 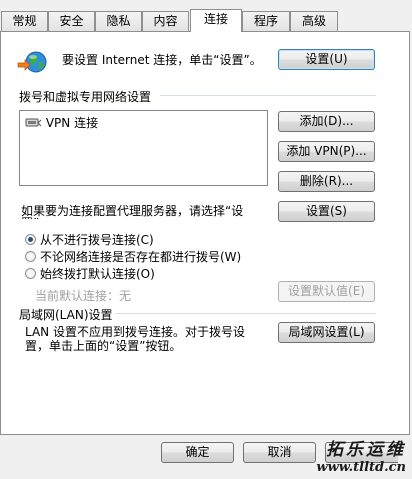 What do you see at coordinates (118, 21) in the screenshot?
I see `tab-privacy: 隐私` at bounding box center [118, 21].